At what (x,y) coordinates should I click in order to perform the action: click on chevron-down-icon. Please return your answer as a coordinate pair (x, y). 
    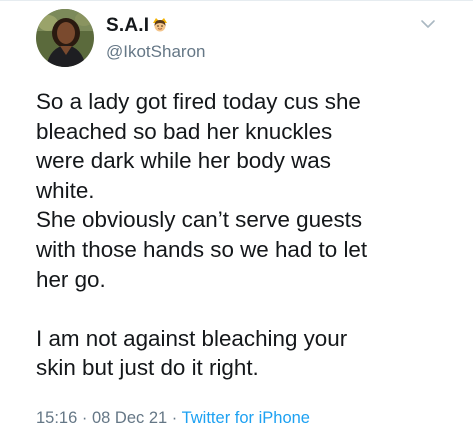
    Looking at the image, I should click on (428, 23).